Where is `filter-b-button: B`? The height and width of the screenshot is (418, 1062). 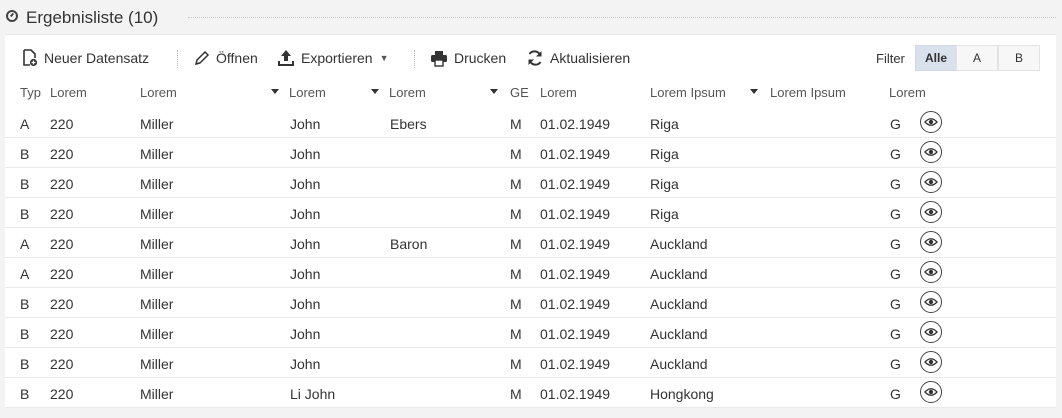 filter-b-button: B is located at coordinates (1019, 58).